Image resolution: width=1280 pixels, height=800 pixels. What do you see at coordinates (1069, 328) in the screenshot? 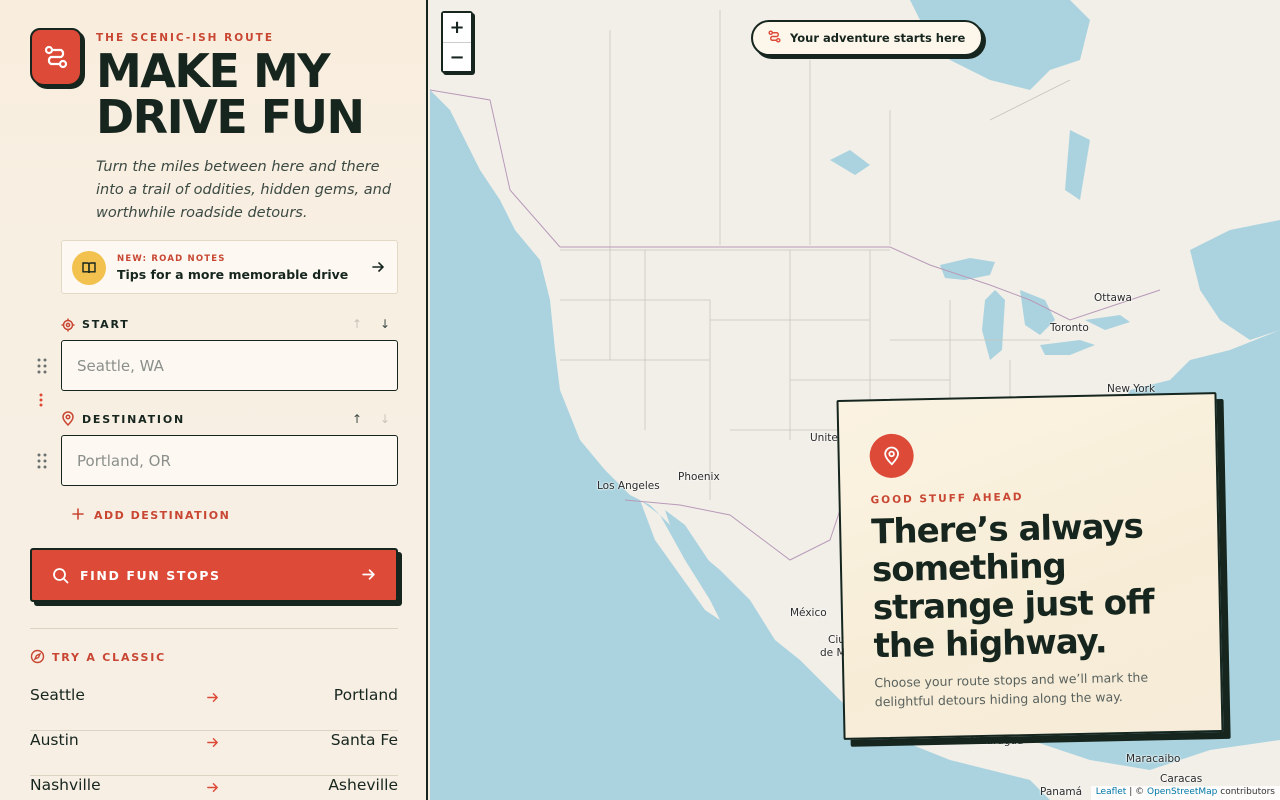
I see `city-label: Toronto` at bounding box center [1069, 328].